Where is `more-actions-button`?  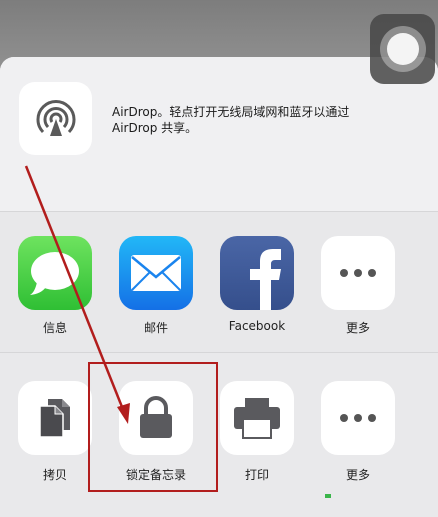 more-actions-button is located at coordinates (358, 418).